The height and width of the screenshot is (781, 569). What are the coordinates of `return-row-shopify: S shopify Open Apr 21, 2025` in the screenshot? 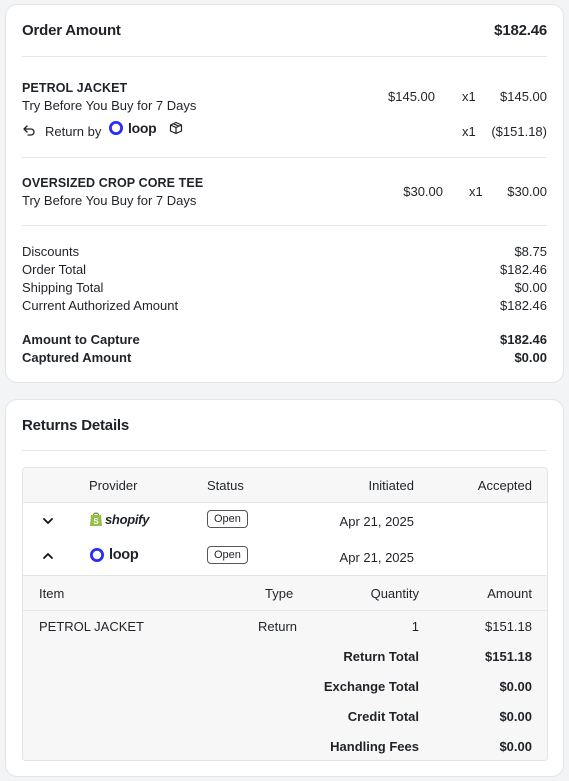 It's located at (285, 521).